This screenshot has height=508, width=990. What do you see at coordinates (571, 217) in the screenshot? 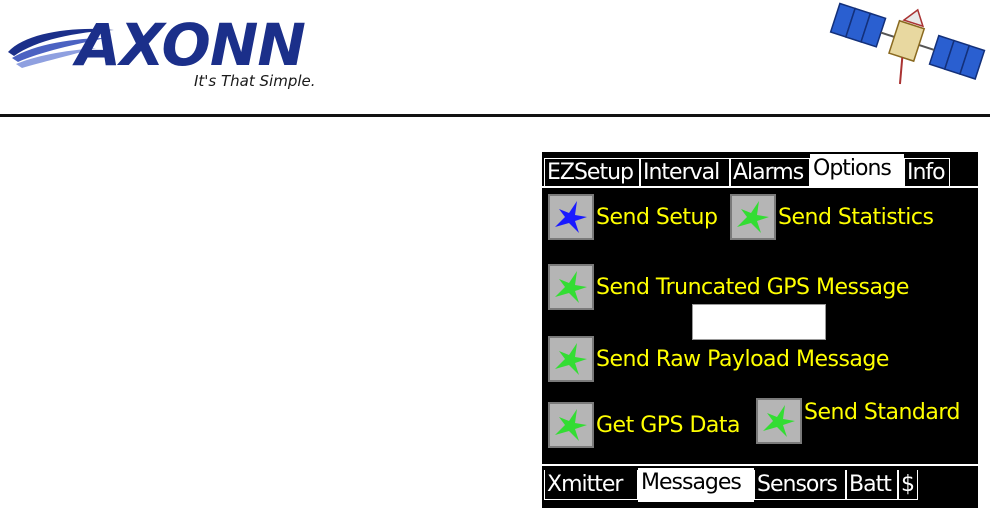
I see `satellite-blue-icon` at bounding box center [571, 217].